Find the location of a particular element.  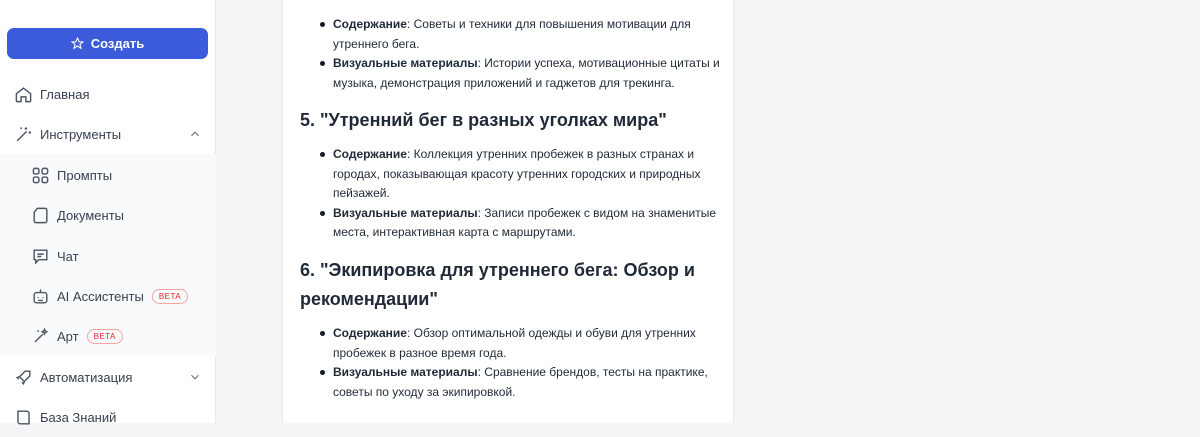

sidebar-item-tools: Инструменты is located at coordinates (108, 134).